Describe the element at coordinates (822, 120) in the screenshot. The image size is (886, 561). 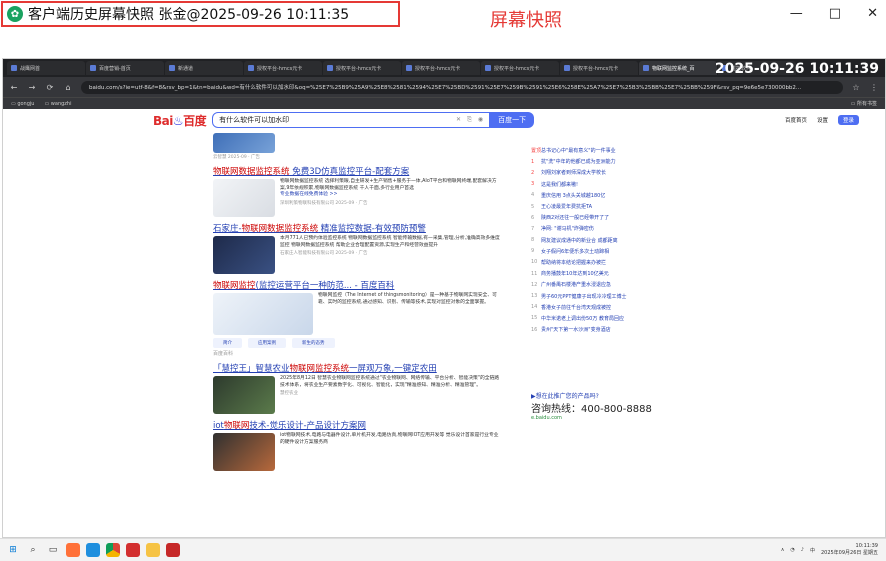
I see `header-link-settings: 设置` at that location.